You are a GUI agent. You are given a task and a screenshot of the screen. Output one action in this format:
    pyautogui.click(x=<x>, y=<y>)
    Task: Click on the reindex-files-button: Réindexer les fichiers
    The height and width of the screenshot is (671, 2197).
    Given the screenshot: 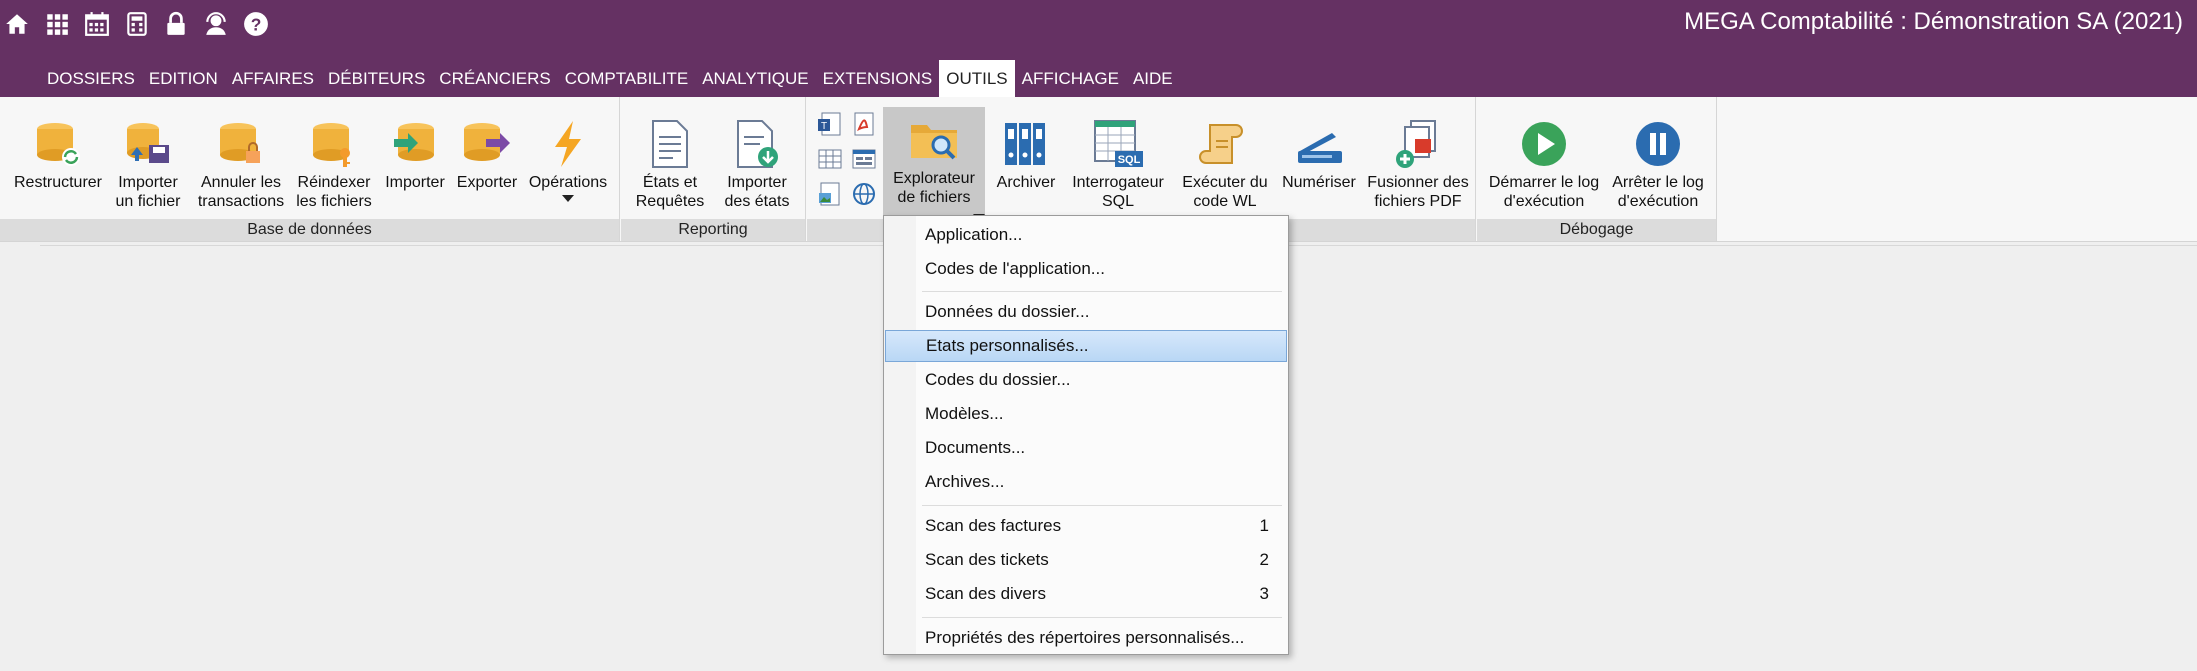 What is the action you would take?
    pyautogui.click(x=334, y=156)
    